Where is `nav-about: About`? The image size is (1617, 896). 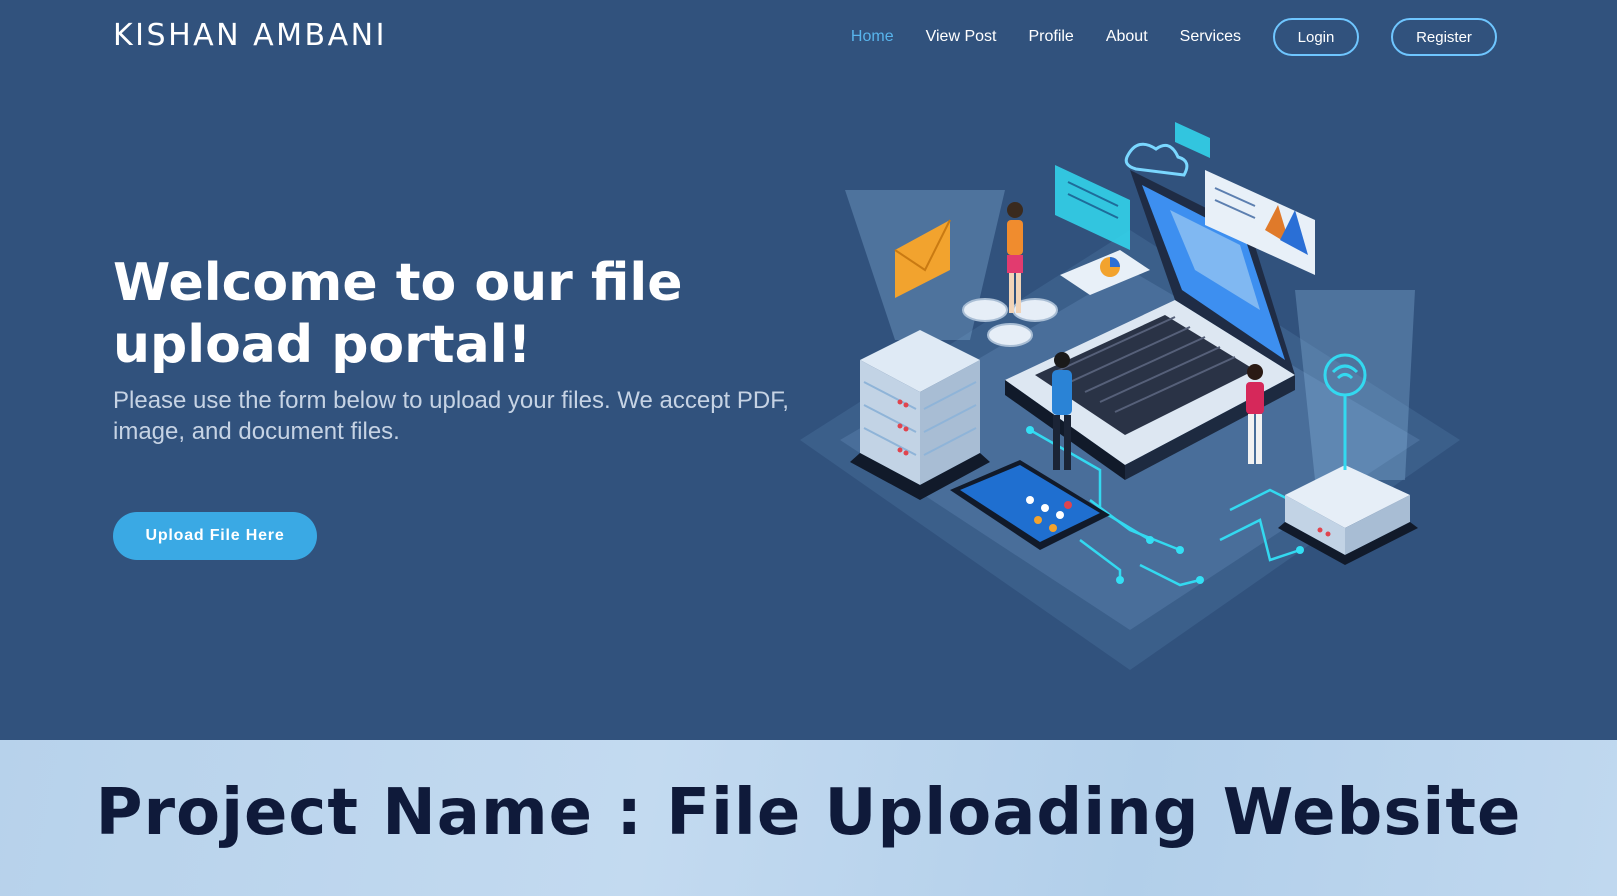
nav-about: About is located at coordinates (1127, 37).